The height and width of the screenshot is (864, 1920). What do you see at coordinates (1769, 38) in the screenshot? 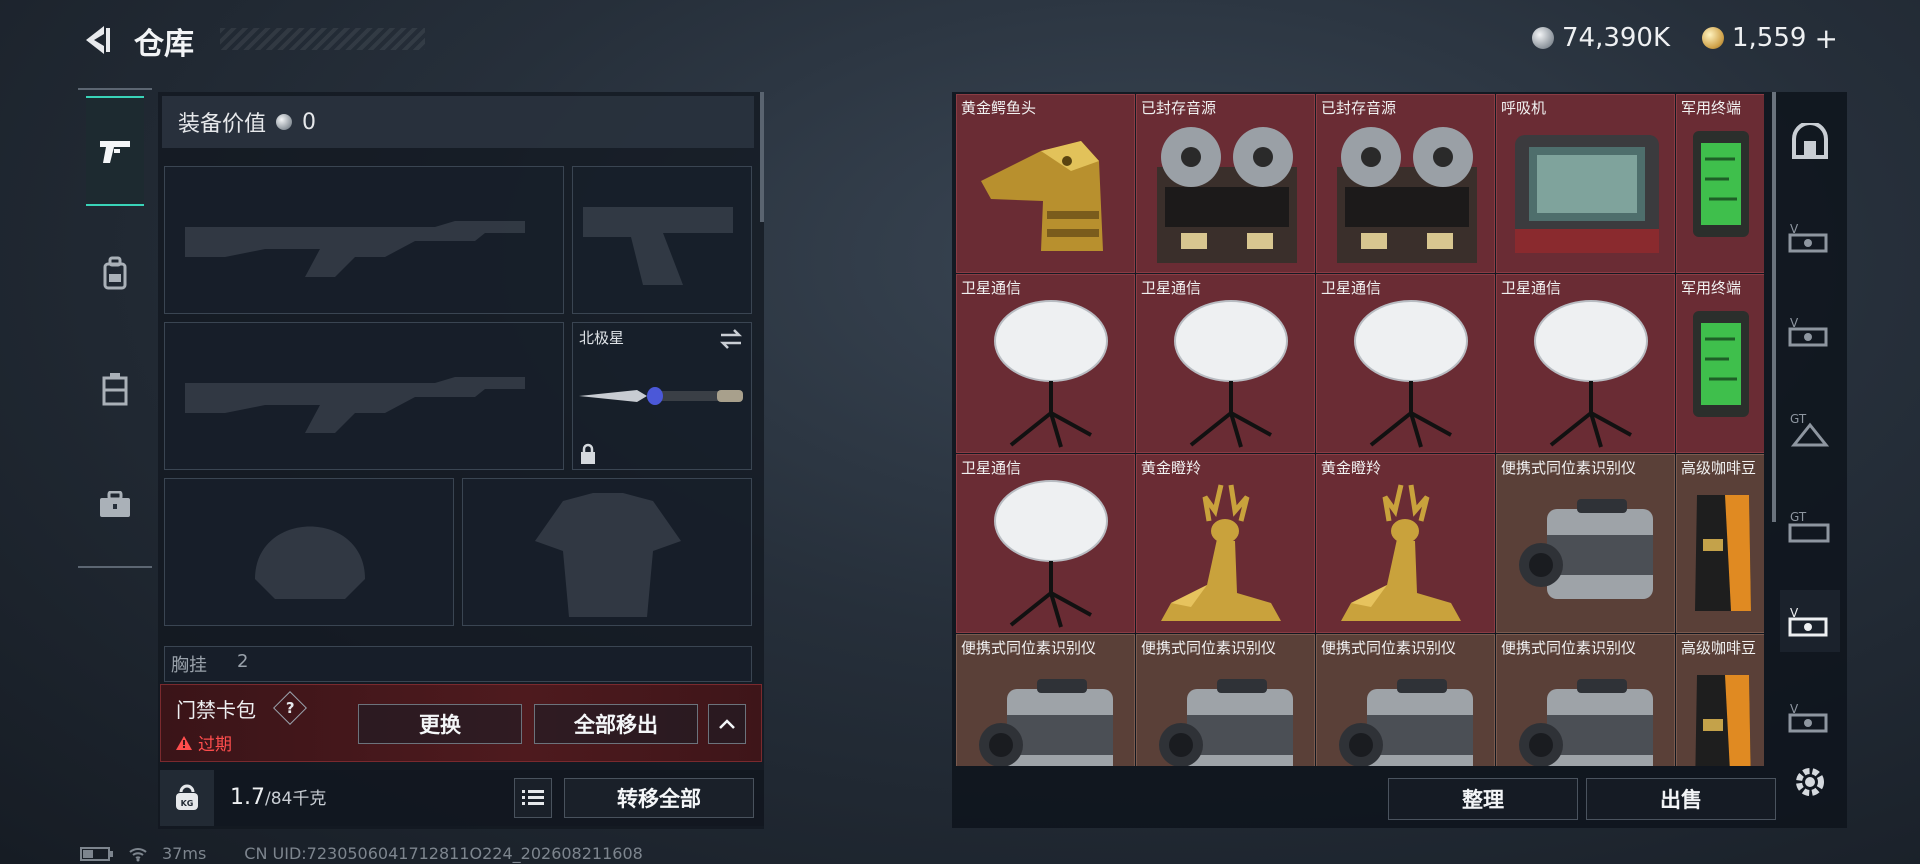
I see `gold-amount: 1,559` at bounding box center [1769, 38].